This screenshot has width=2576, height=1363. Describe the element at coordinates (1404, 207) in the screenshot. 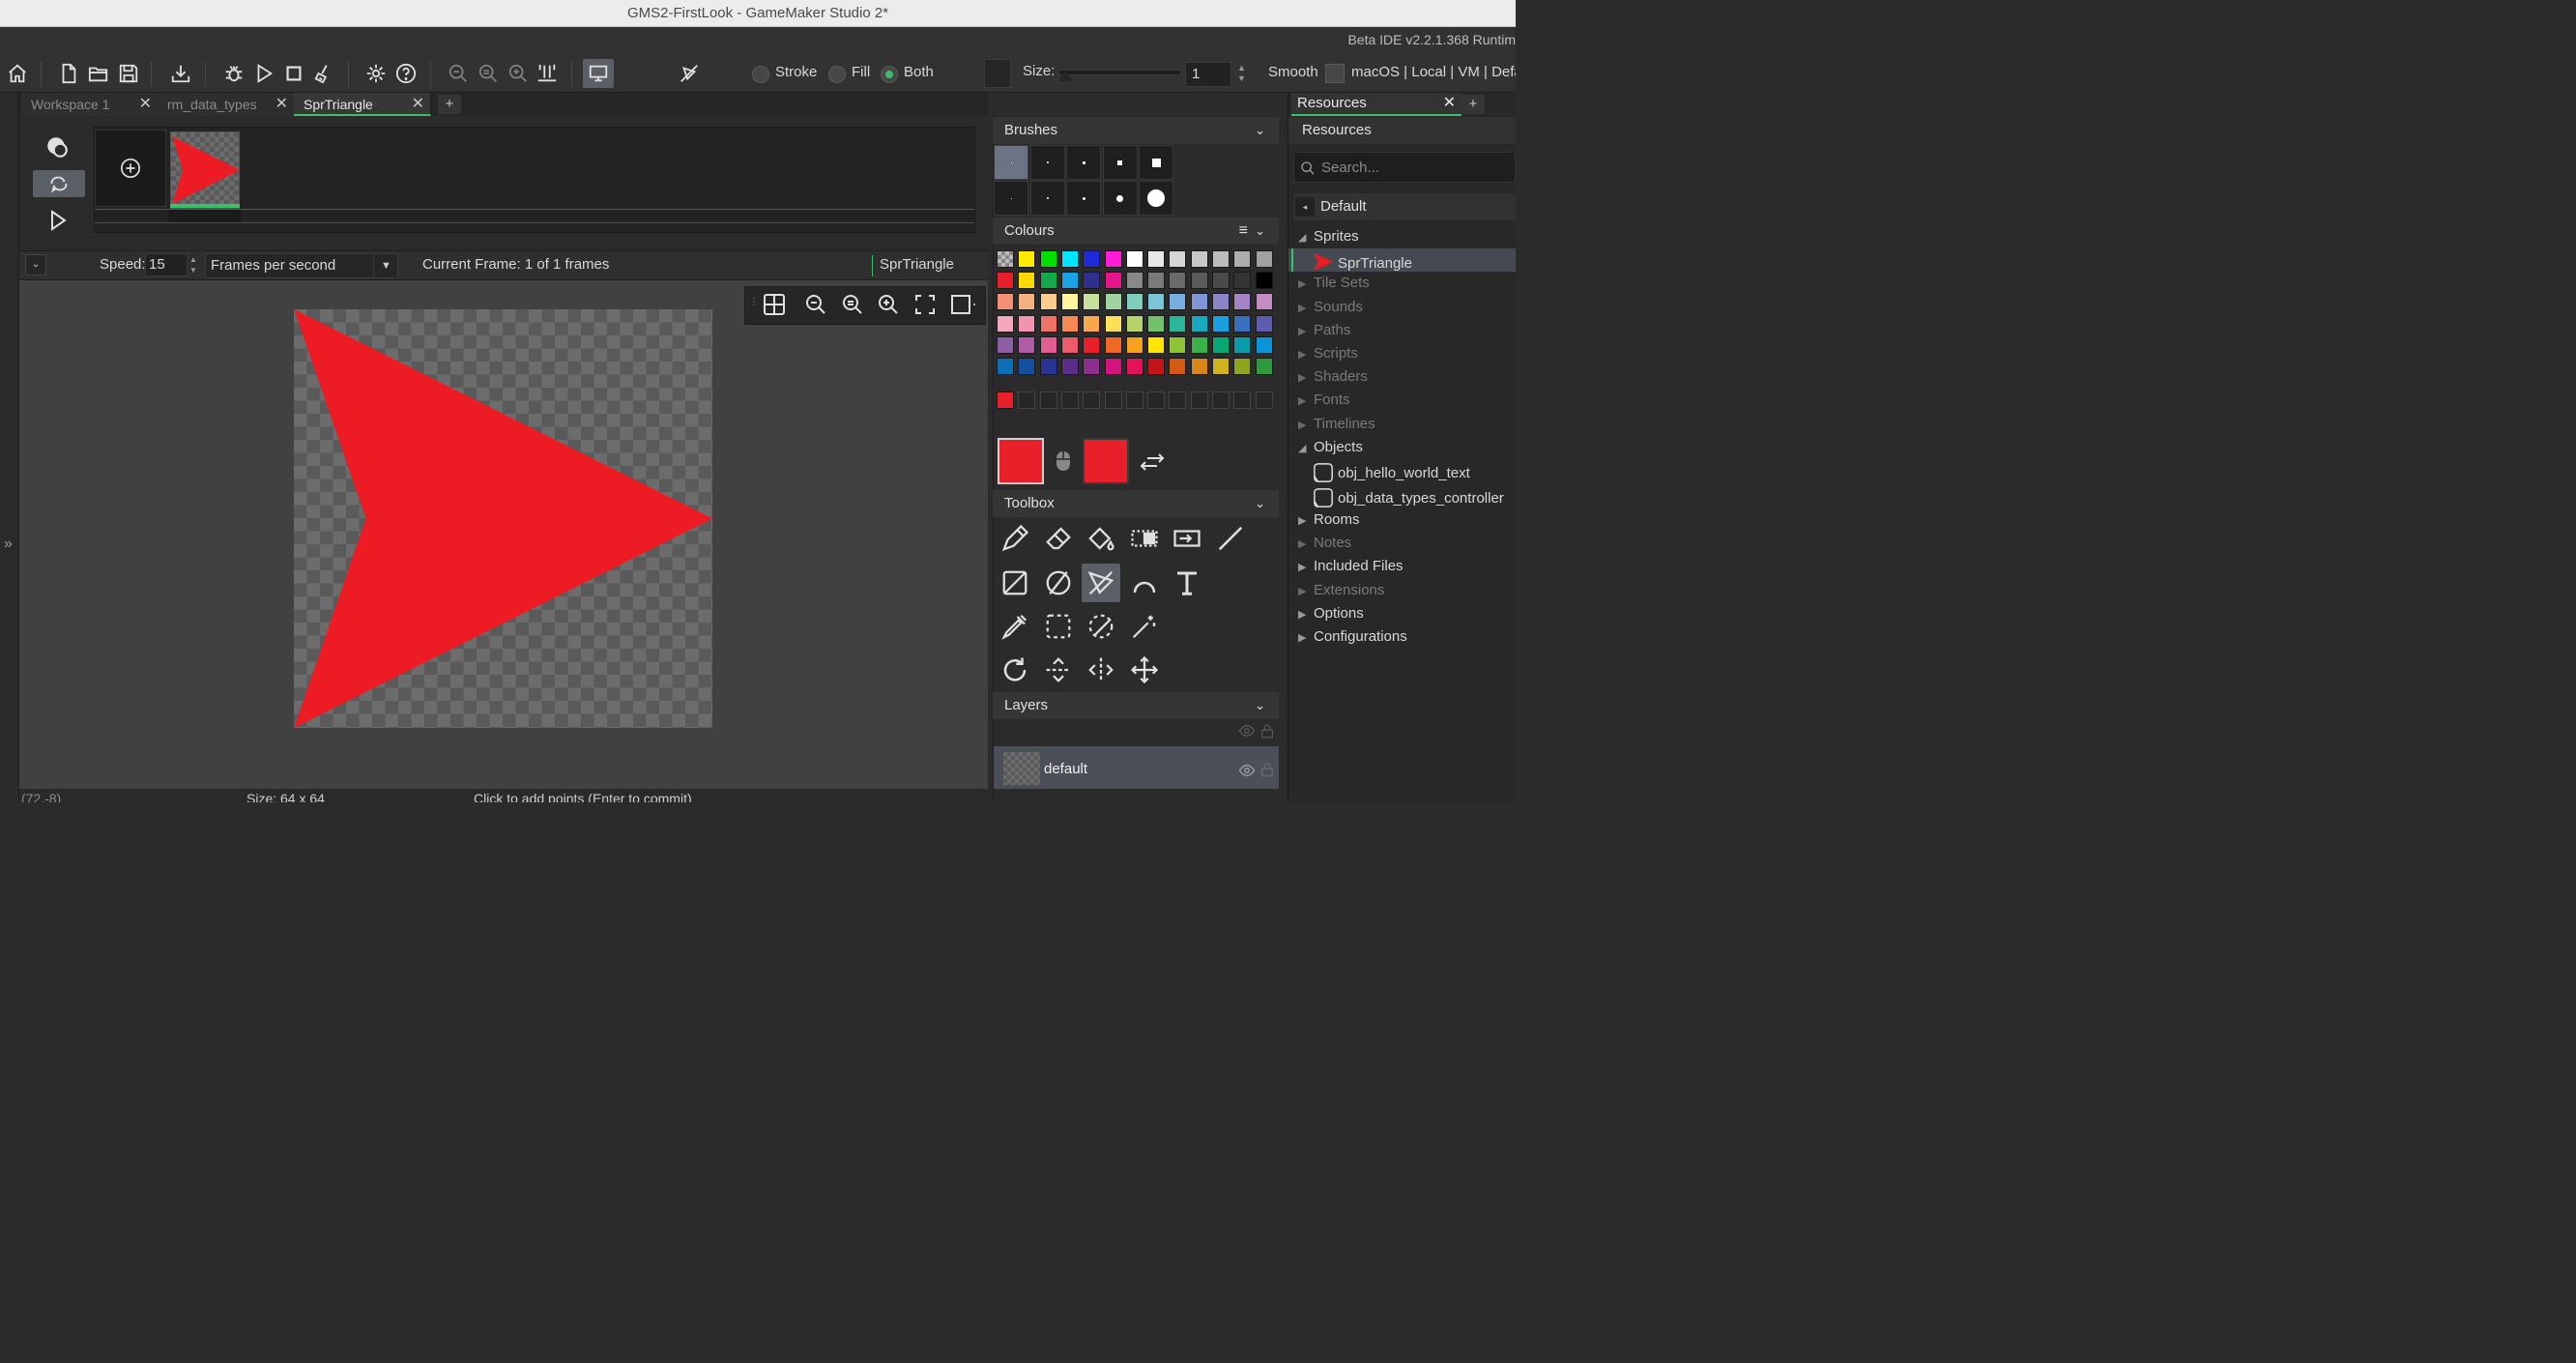

I see `group-selector: ◂ Default` at that location.